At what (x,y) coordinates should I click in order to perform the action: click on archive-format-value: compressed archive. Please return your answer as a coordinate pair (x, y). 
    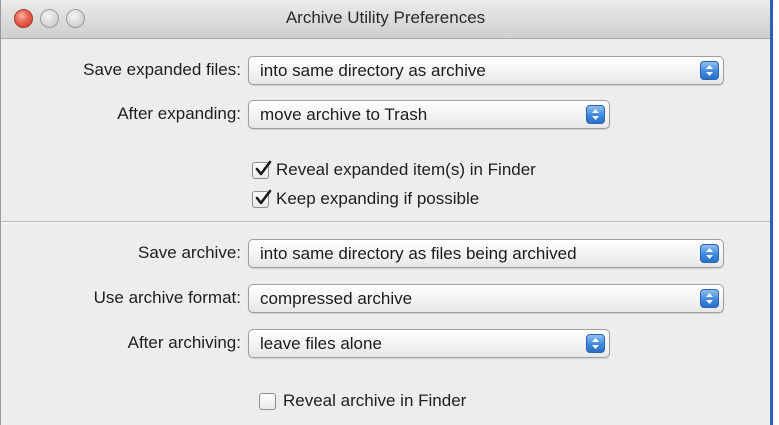
    Looking at the image, I should click on (336, 298).